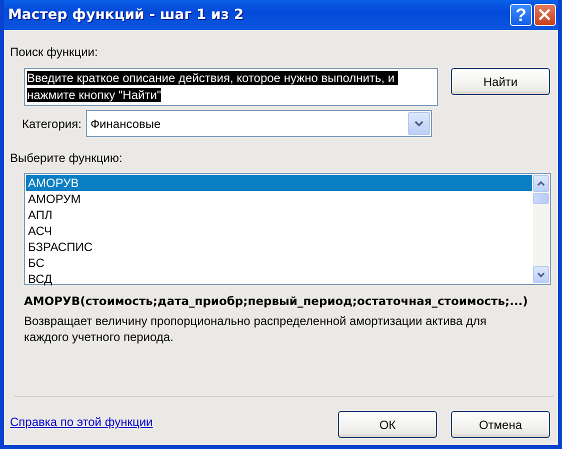 This screenshot has width=562, height=449. What do you see at coordinates (419, 123) in the screenshot?
I see `dropdown-caret-icon` at bounding box center [419, 123].